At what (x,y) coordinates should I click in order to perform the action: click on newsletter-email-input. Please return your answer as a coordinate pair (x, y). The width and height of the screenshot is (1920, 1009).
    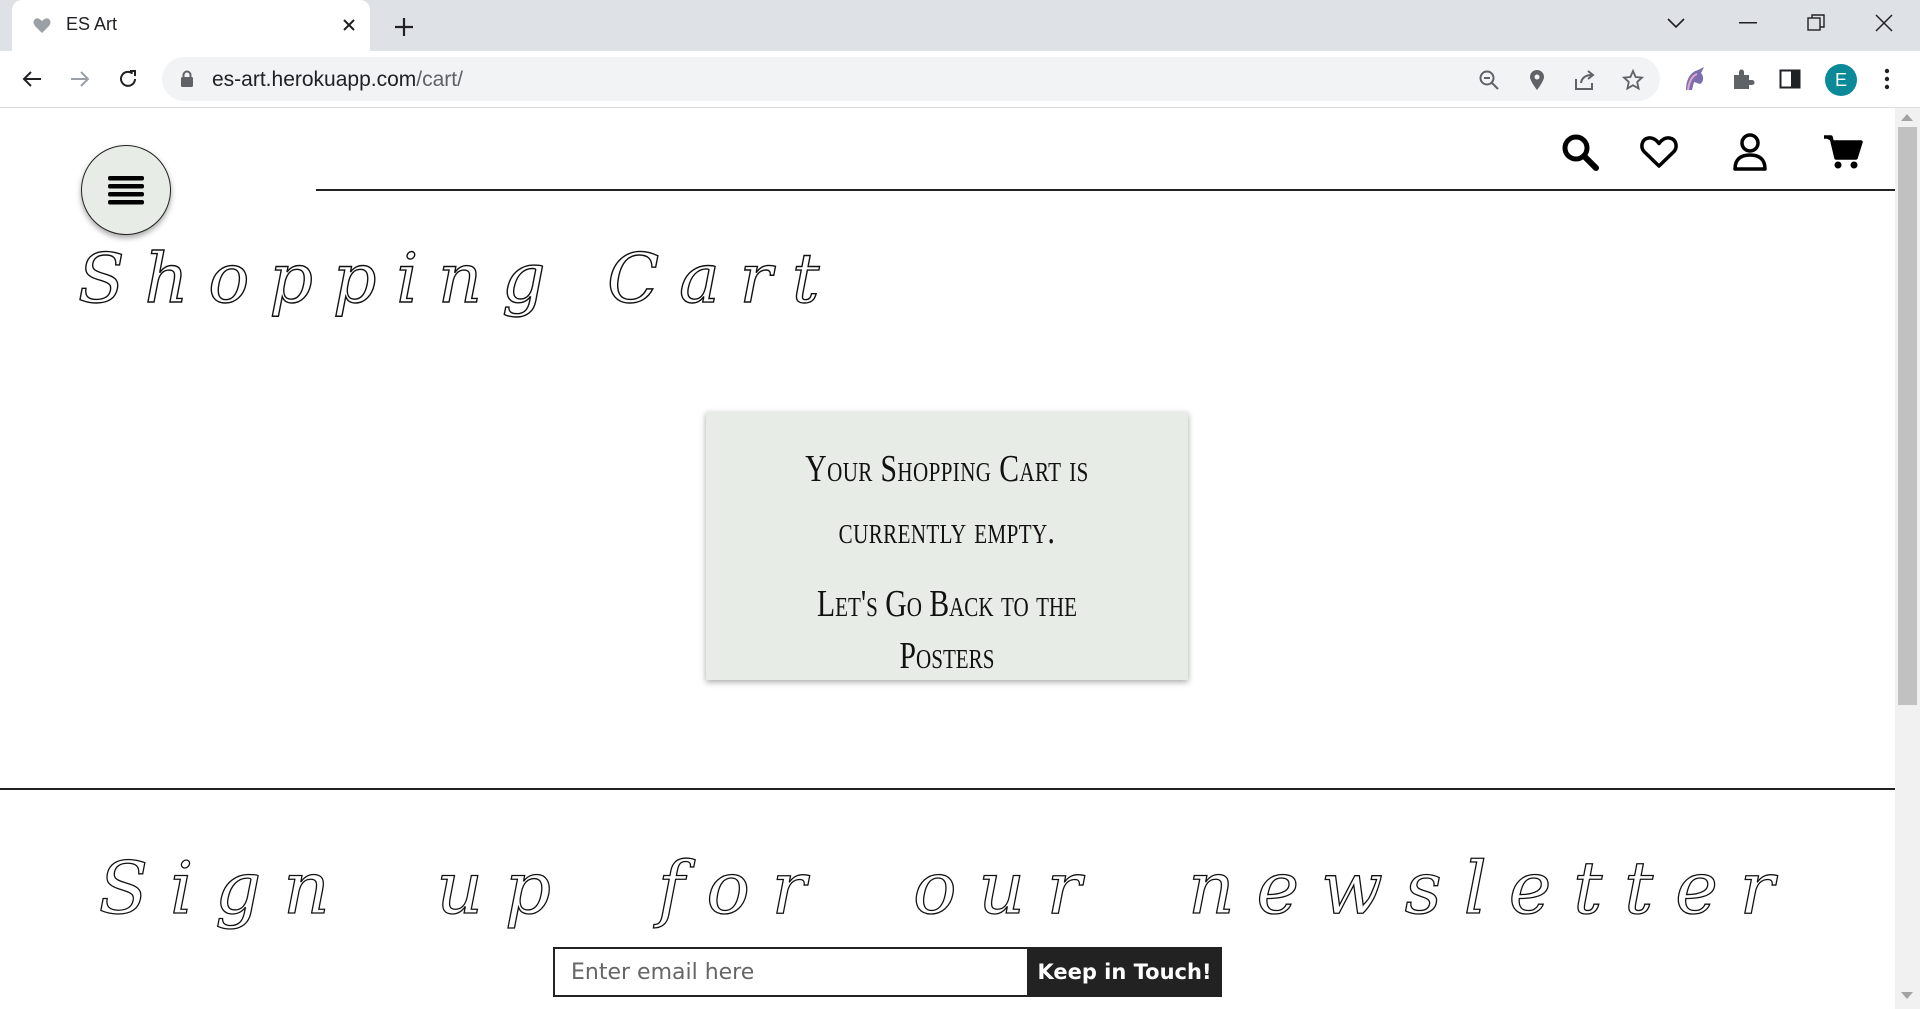
    Looking at the image, I should click on (790, 972).